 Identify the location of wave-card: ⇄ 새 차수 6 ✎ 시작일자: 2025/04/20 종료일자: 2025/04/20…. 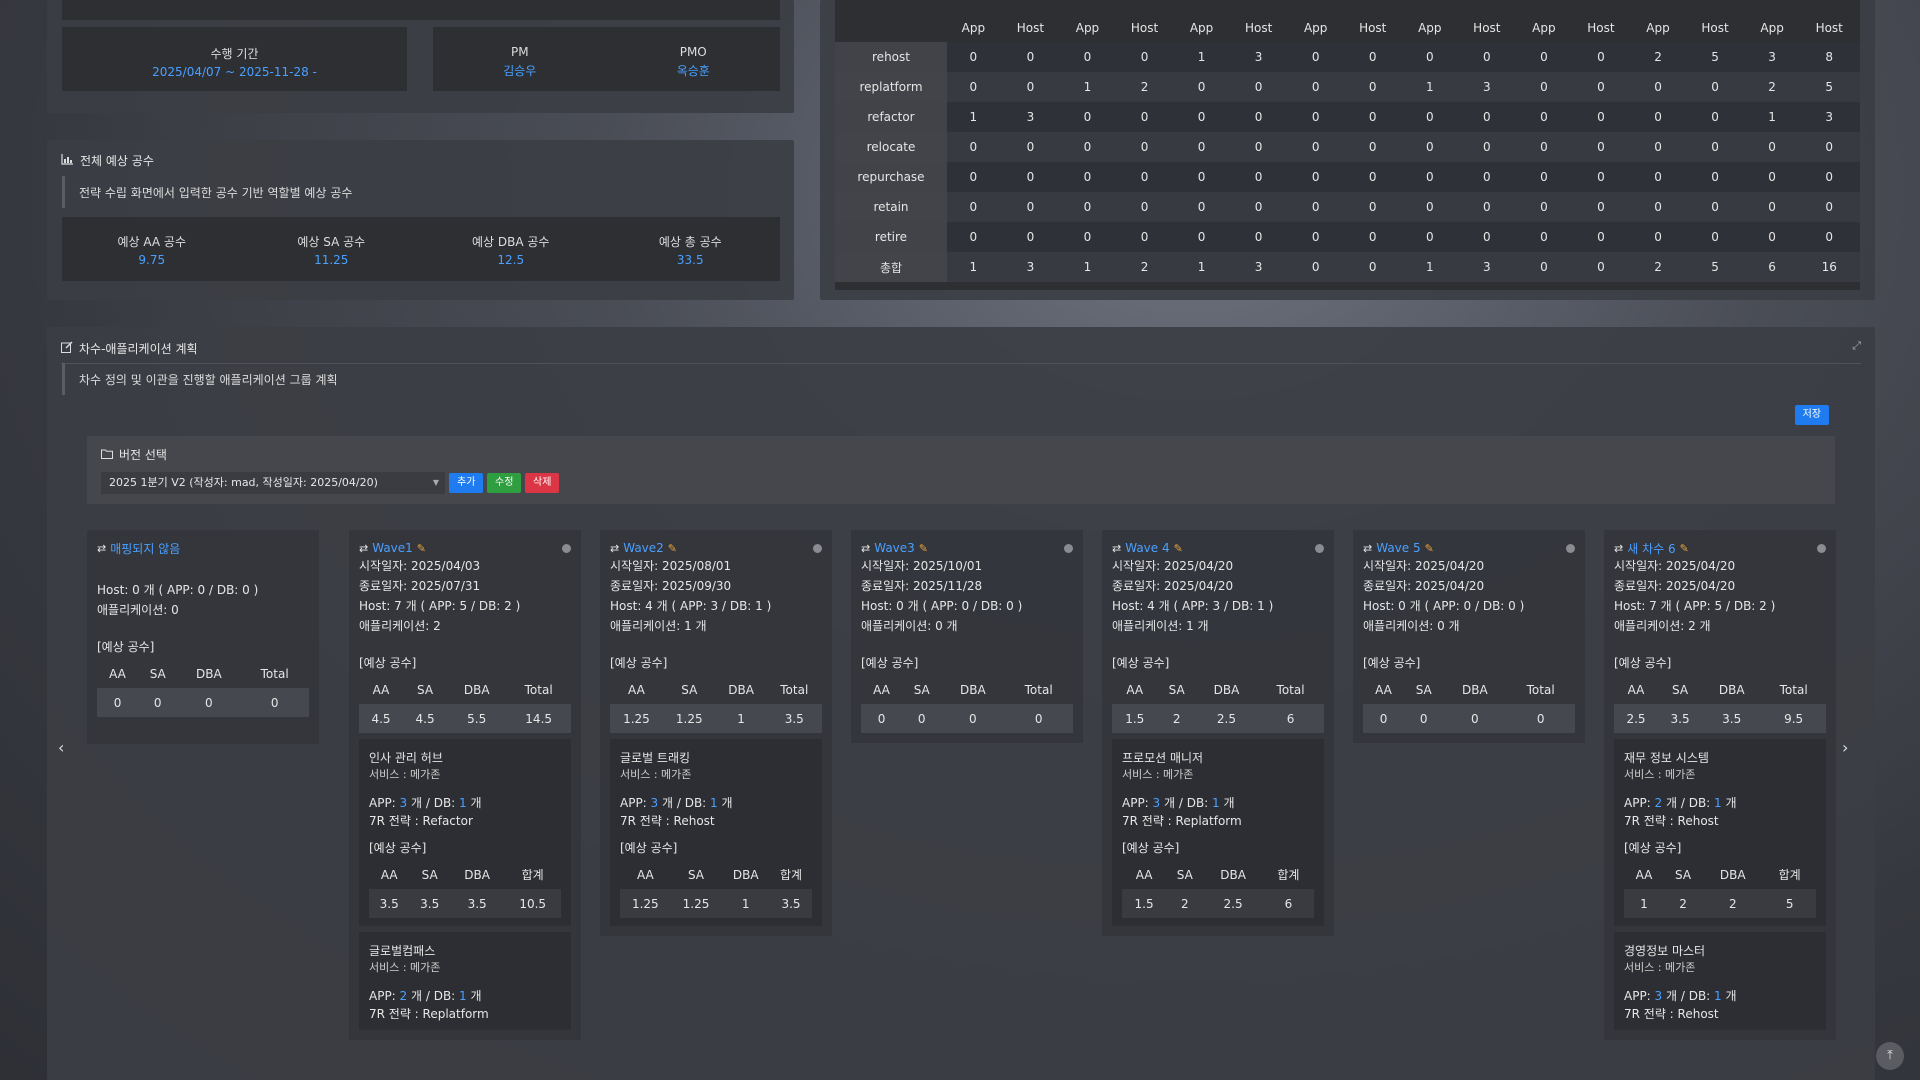
(1720, 785).